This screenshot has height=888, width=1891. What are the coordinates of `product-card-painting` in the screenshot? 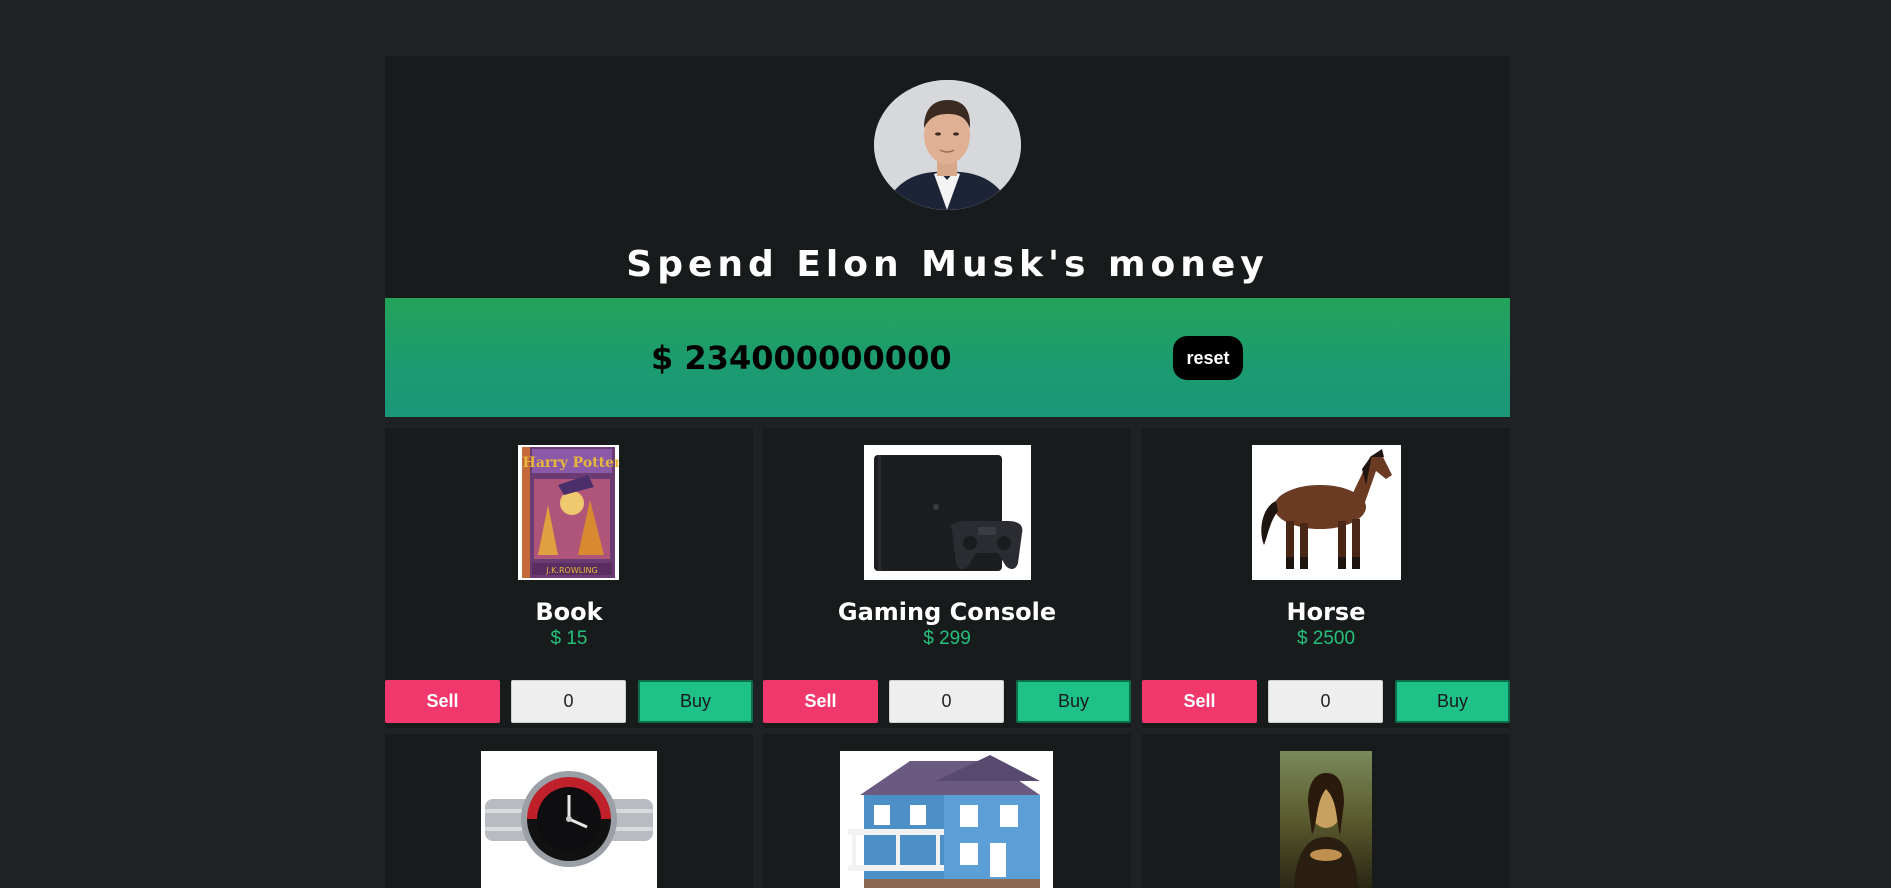 It's located at (1326, 811).